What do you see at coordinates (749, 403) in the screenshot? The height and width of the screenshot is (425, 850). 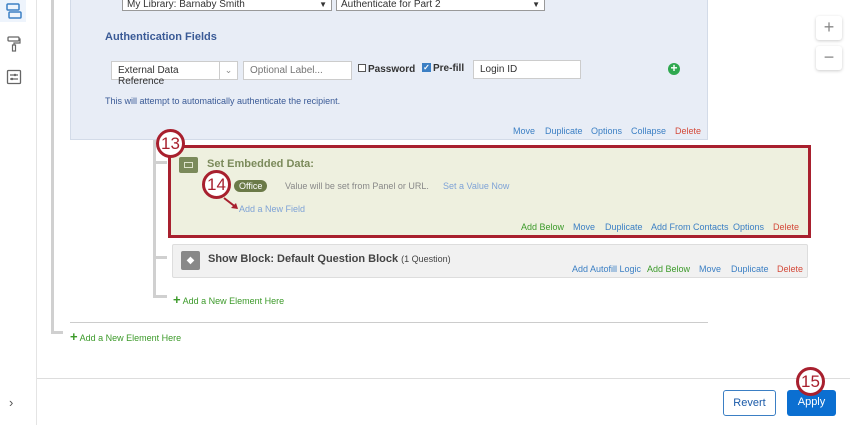 I see `revert-button: Revert` at bounding box center [749, 403].